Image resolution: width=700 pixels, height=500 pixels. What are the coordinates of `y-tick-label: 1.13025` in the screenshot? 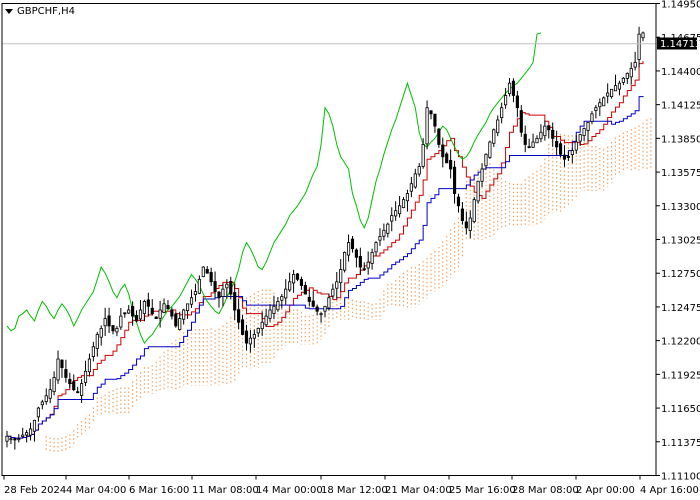 It's located at (680, 241).